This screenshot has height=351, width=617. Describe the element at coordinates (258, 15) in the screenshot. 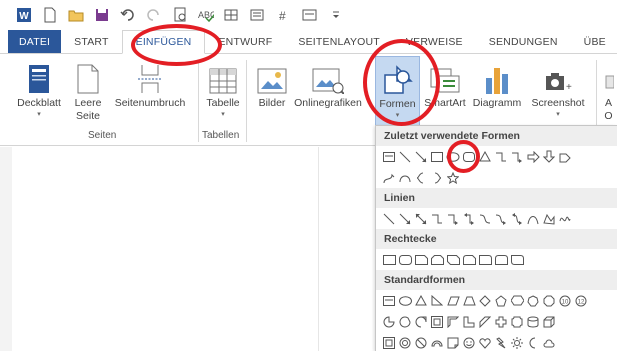

I see `format-icon` at that location.